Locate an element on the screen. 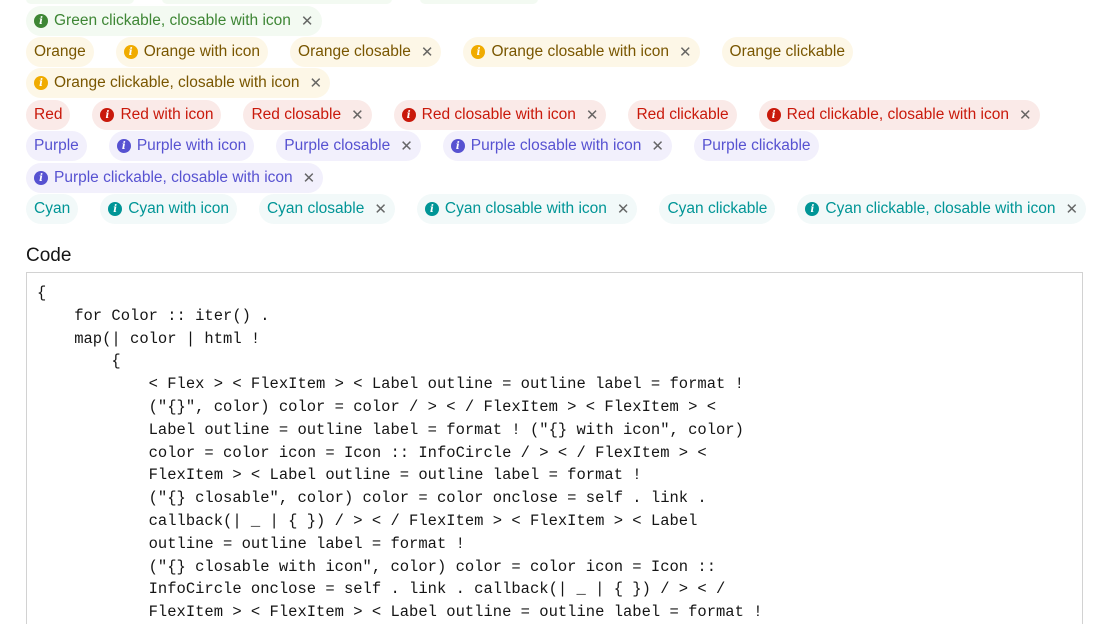  code-line: outline = outline label = format ! is located at coordinates (251, 543).